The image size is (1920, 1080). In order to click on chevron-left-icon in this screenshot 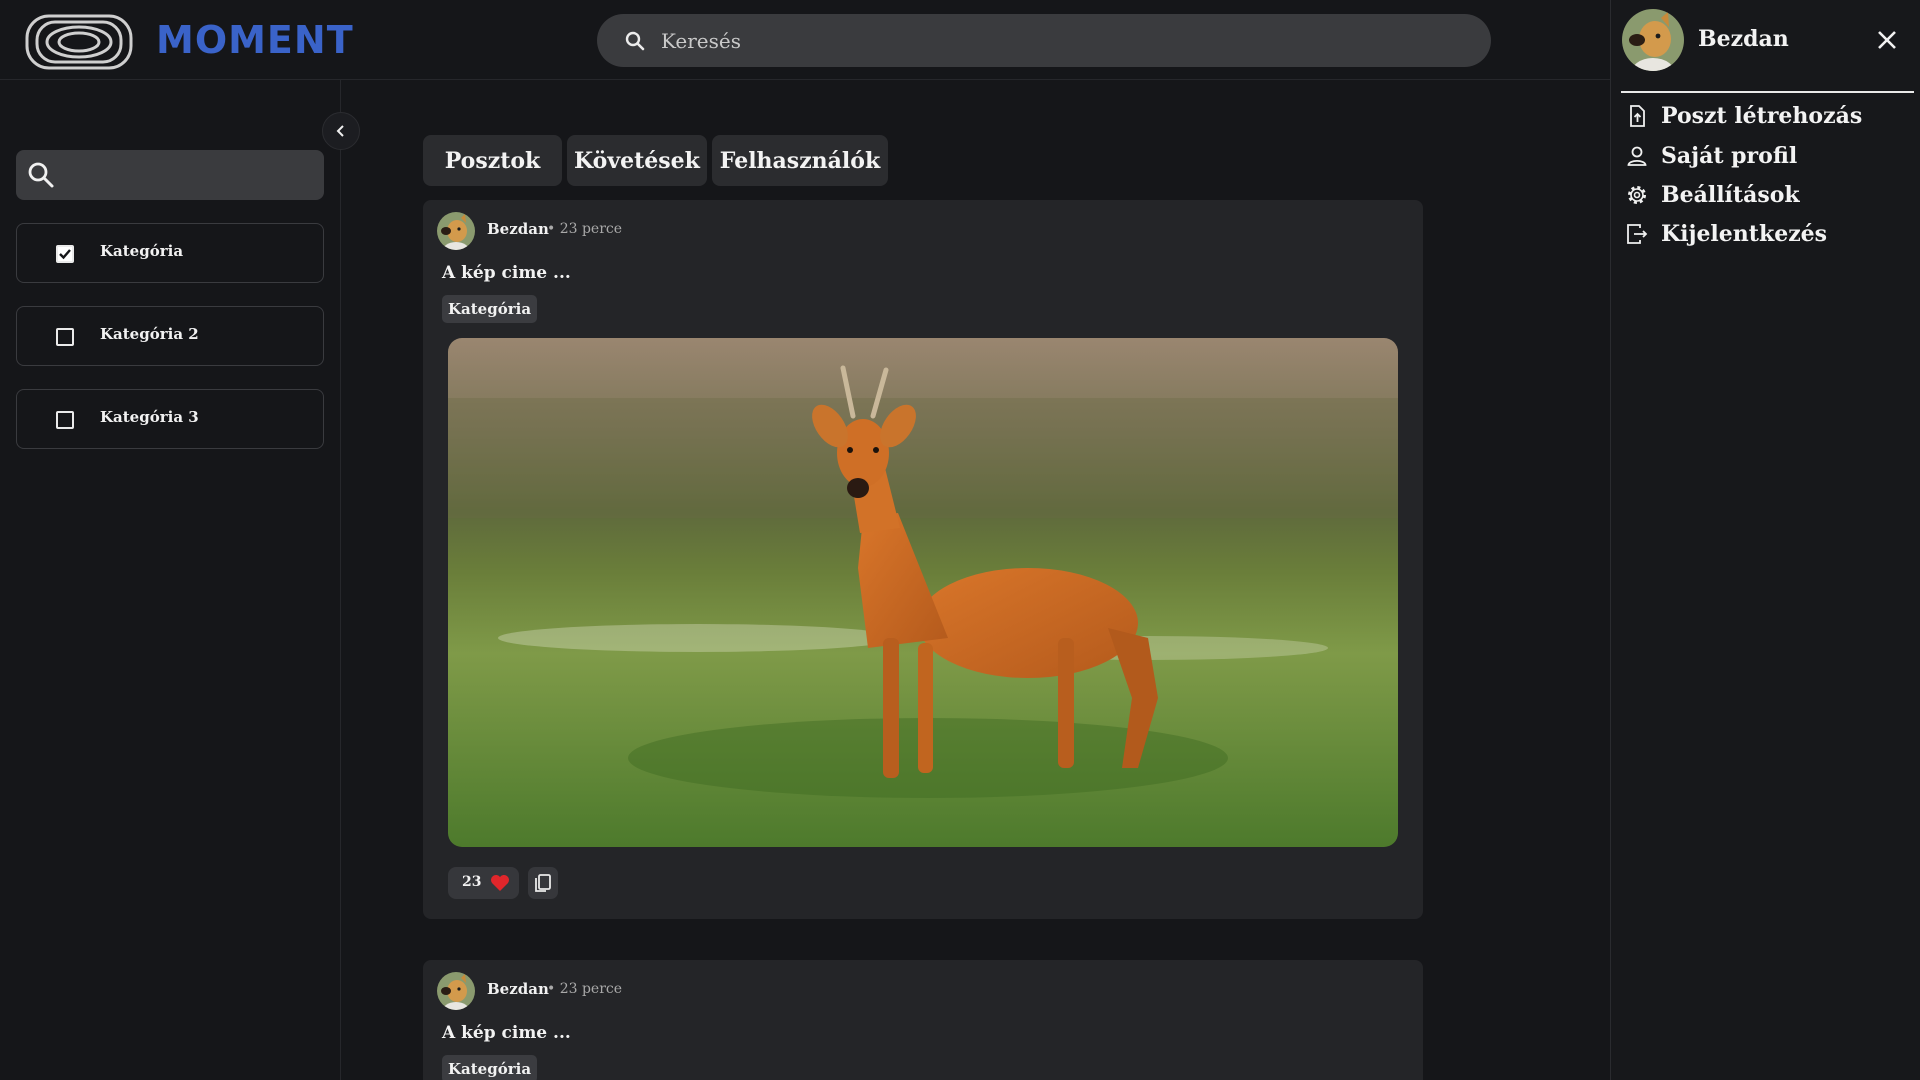, I will do `click(340, 131)`.